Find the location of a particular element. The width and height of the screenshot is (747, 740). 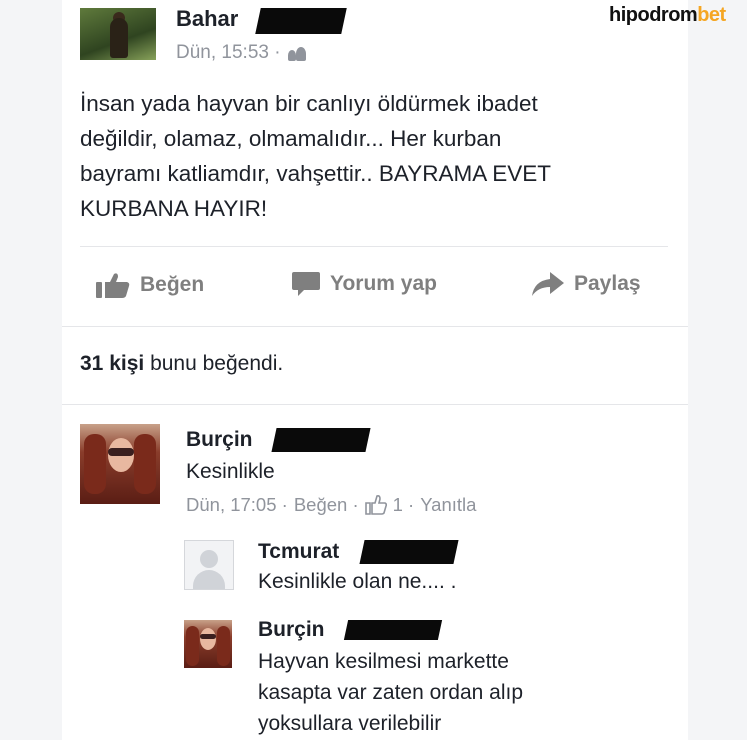

comment-meta: Dün, 17:05 · Beğen · 1 · Yanıtla is located at coordinates (331, 505).